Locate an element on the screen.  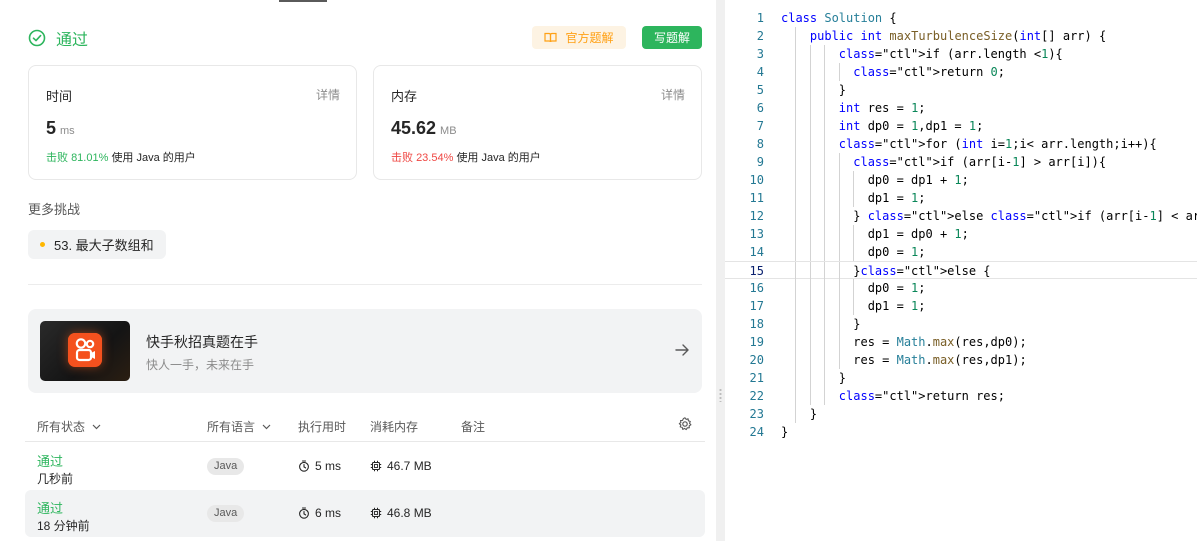
line-number: 22 is located at coordinates (756, 396).